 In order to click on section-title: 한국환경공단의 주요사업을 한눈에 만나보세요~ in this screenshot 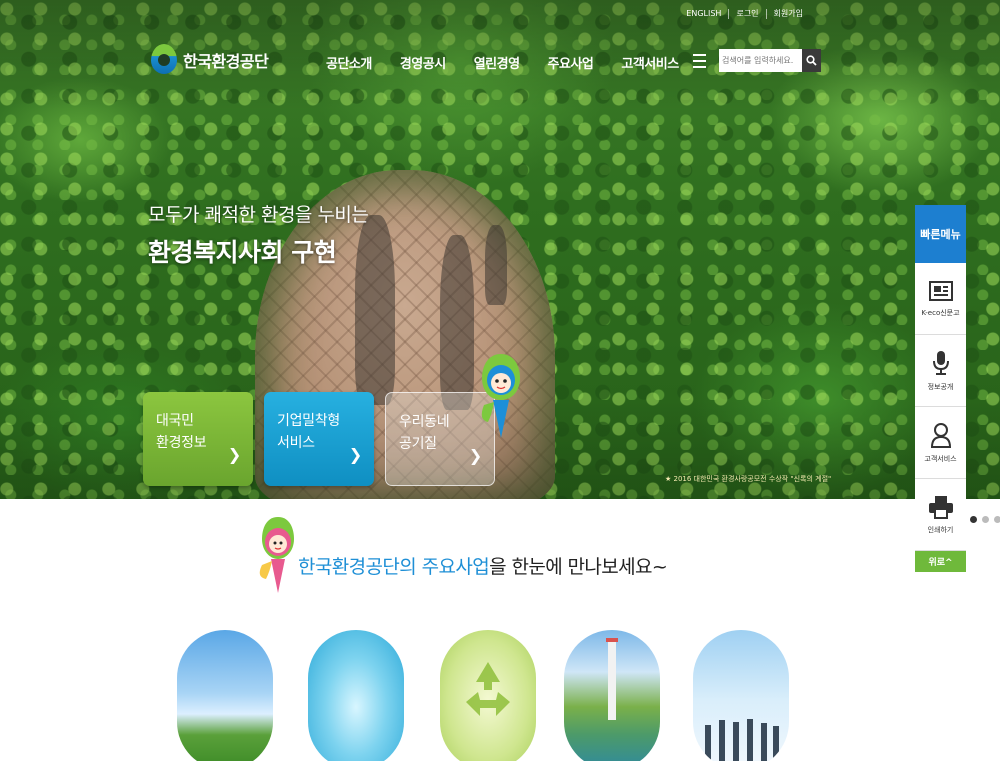, I will do `click(483, 567)`.